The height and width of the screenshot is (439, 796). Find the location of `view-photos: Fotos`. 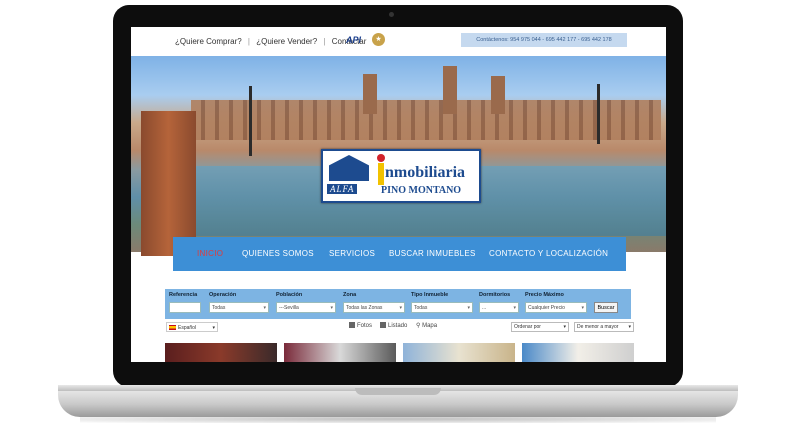

view-photos: Fotos is located at coordinates (360, 325).